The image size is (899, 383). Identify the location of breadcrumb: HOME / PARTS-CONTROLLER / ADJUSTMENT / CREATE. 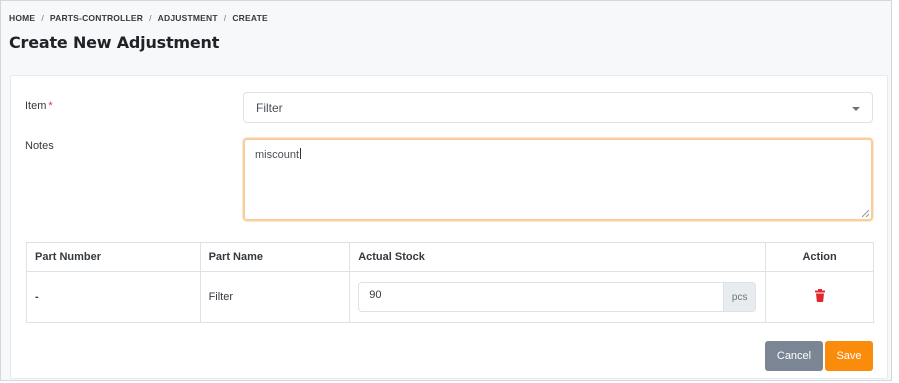
(138, 18).